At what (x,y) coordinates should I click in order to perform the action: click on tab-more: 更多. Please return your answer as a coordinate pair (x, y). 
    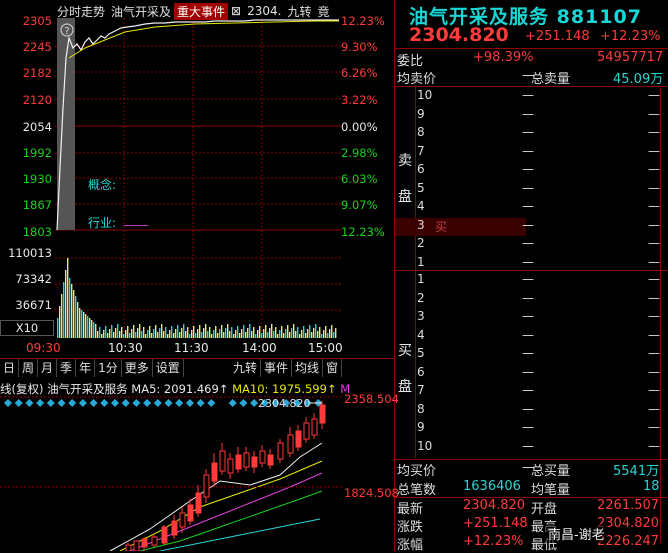
    Looking at the image, I should click on (137, 368).